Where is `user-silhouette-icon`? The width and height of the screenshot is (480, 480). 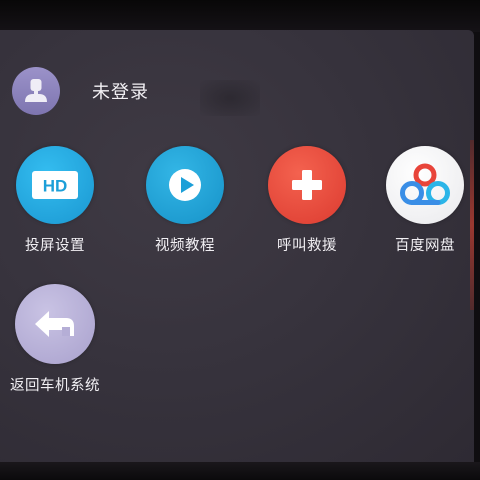 user-silhouette-icon is located at coordinates (36, 90).